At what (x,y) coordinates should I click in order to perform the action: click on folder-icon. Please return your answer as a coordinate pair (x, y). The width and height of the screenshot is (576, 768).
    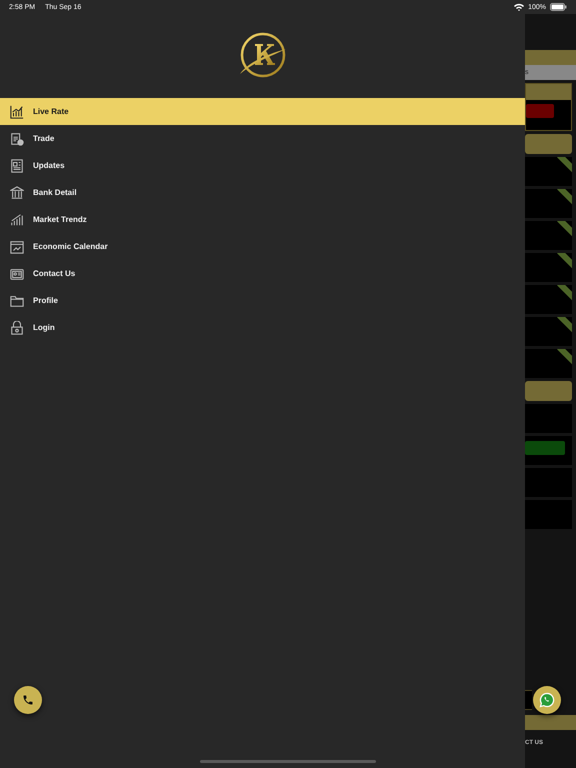
    Looking at the image, I should click on (17, 301).